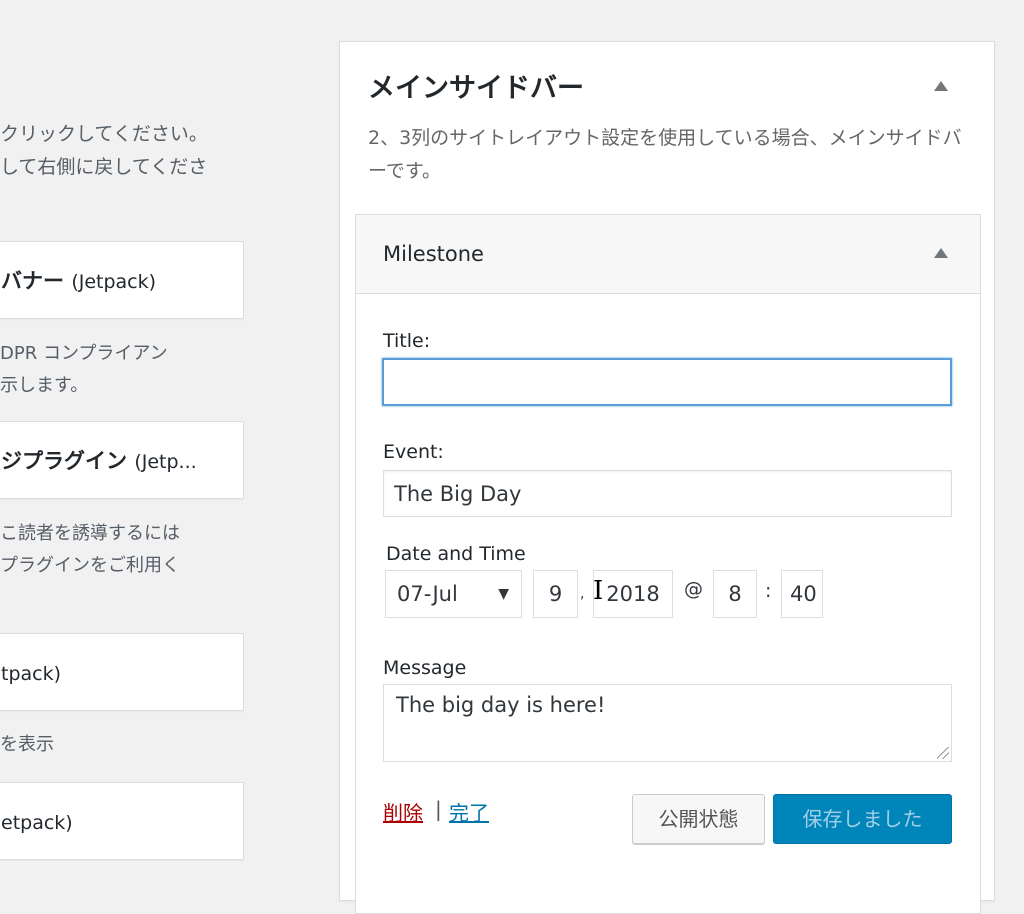 This screenshot has width=1024, height=914. What do you see at coordinates (667, 382) in the screenshot?
I see `title-input` at bounding box center [667, 382].